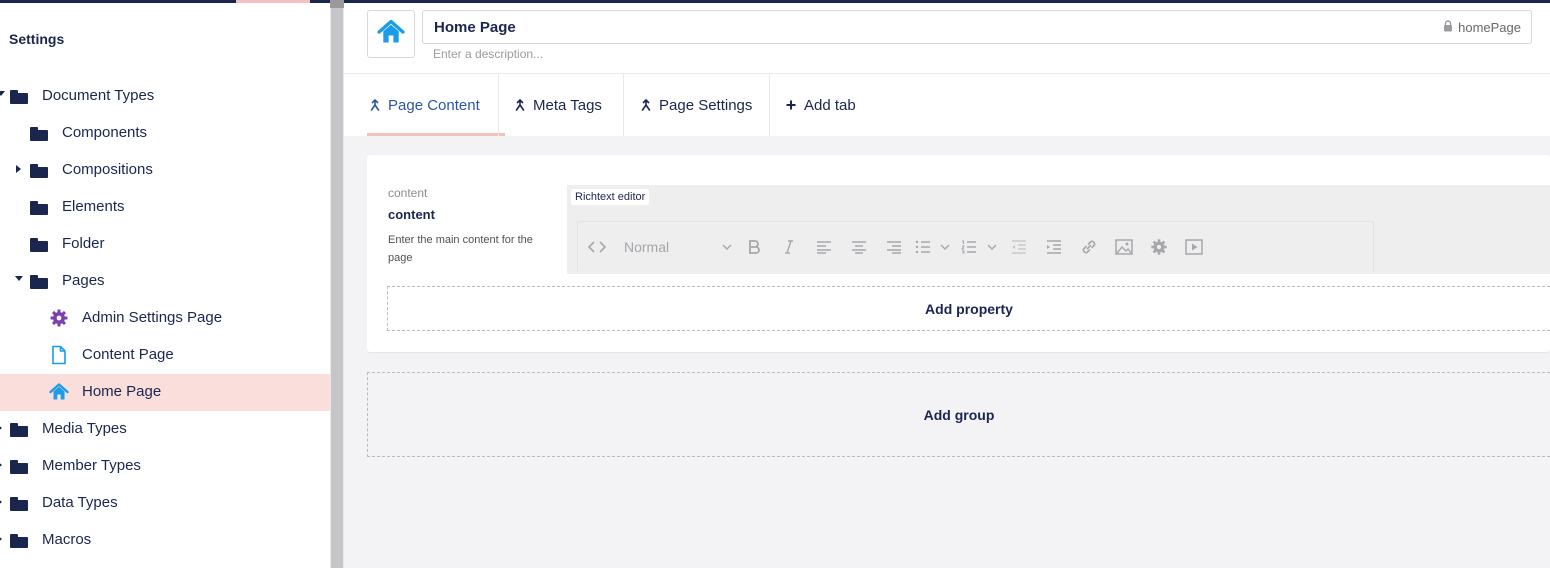  I want to click on property-name: content, so click(411, 214).